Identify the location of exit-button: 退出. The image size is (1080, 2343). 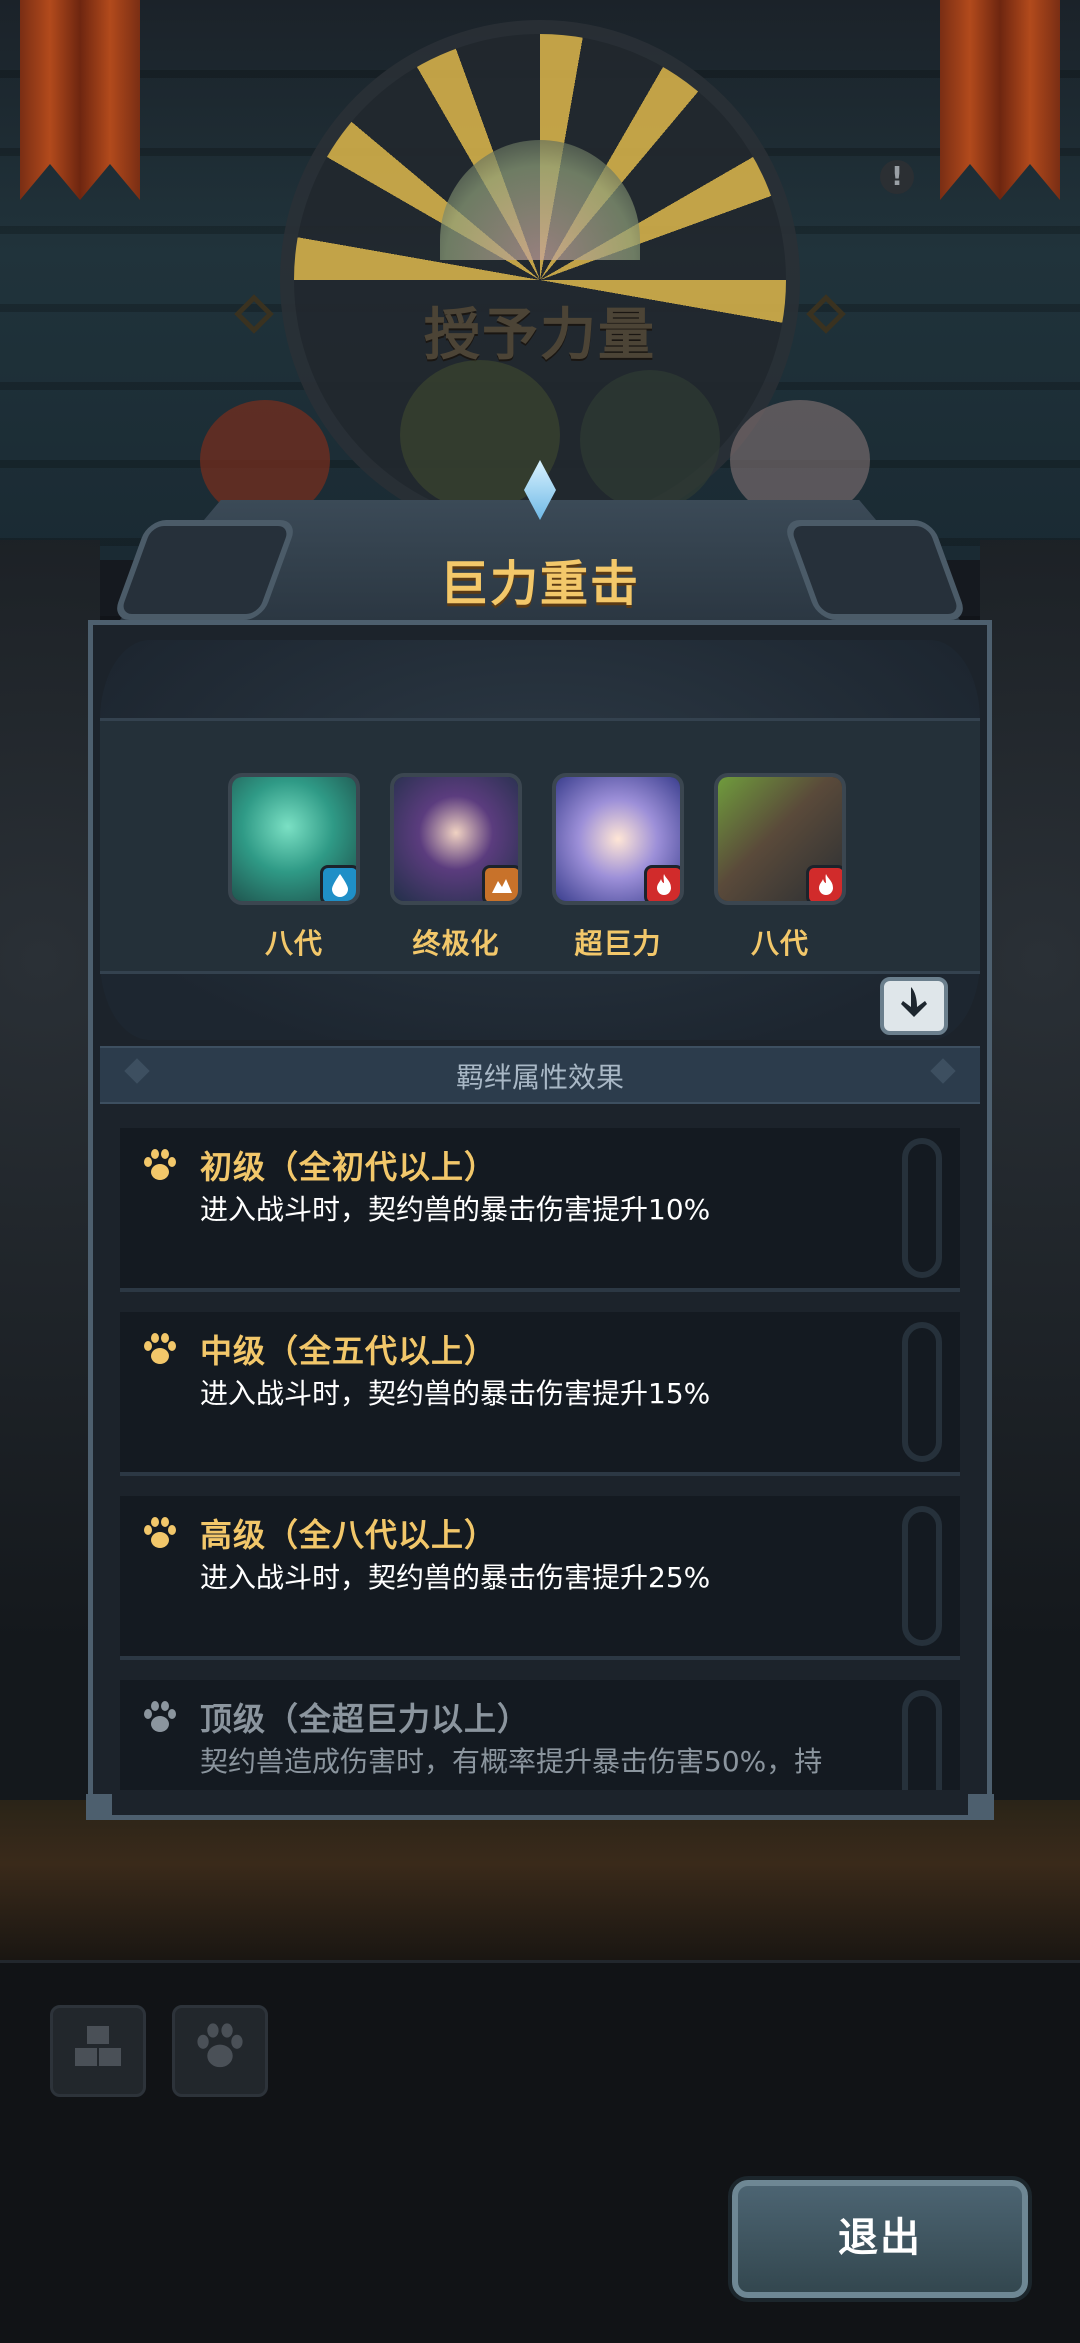
(880, 2239).